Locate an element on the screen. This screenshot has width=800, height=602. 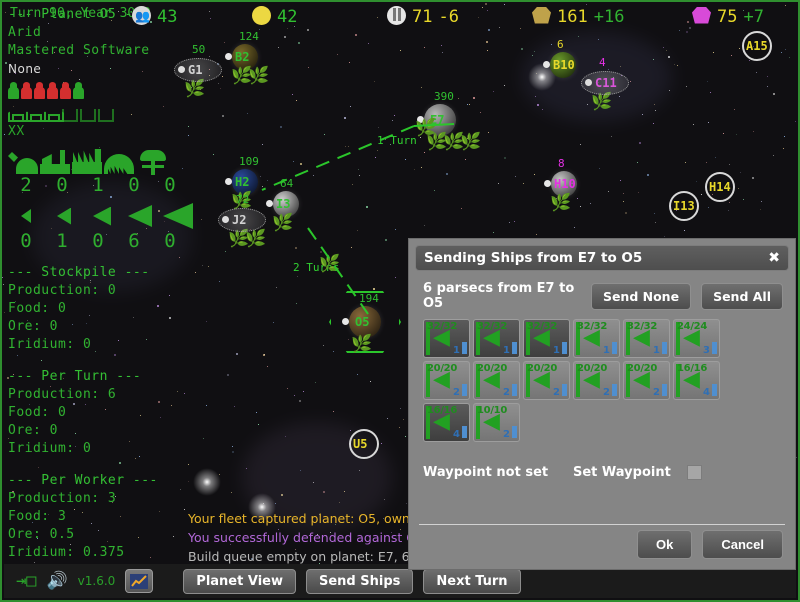
send-all-button: Send All is located at coordinates (742, 296).